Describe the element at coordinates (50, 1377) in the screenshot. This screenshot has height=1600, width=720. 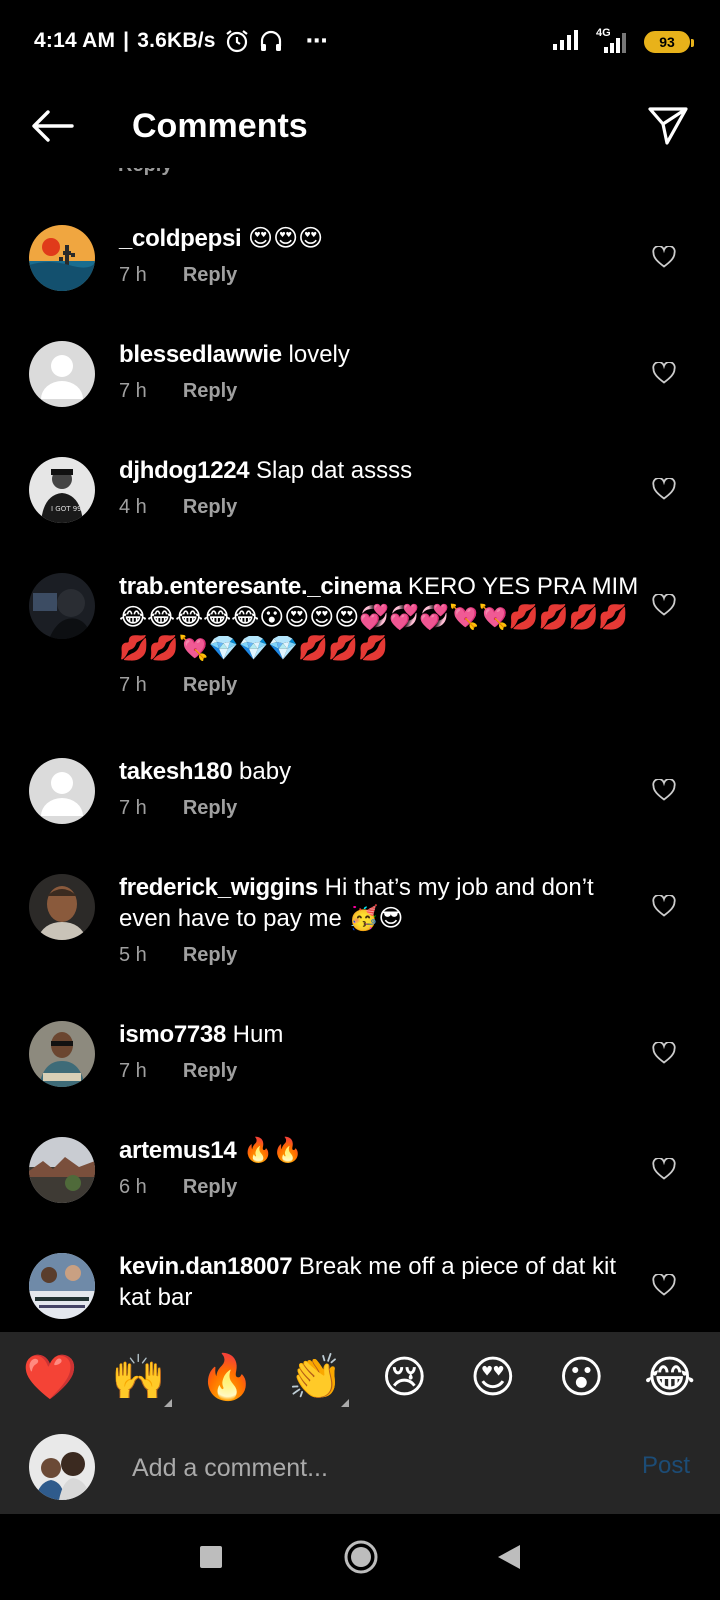
I see `emoji-heart-button: ❤️` at that location.